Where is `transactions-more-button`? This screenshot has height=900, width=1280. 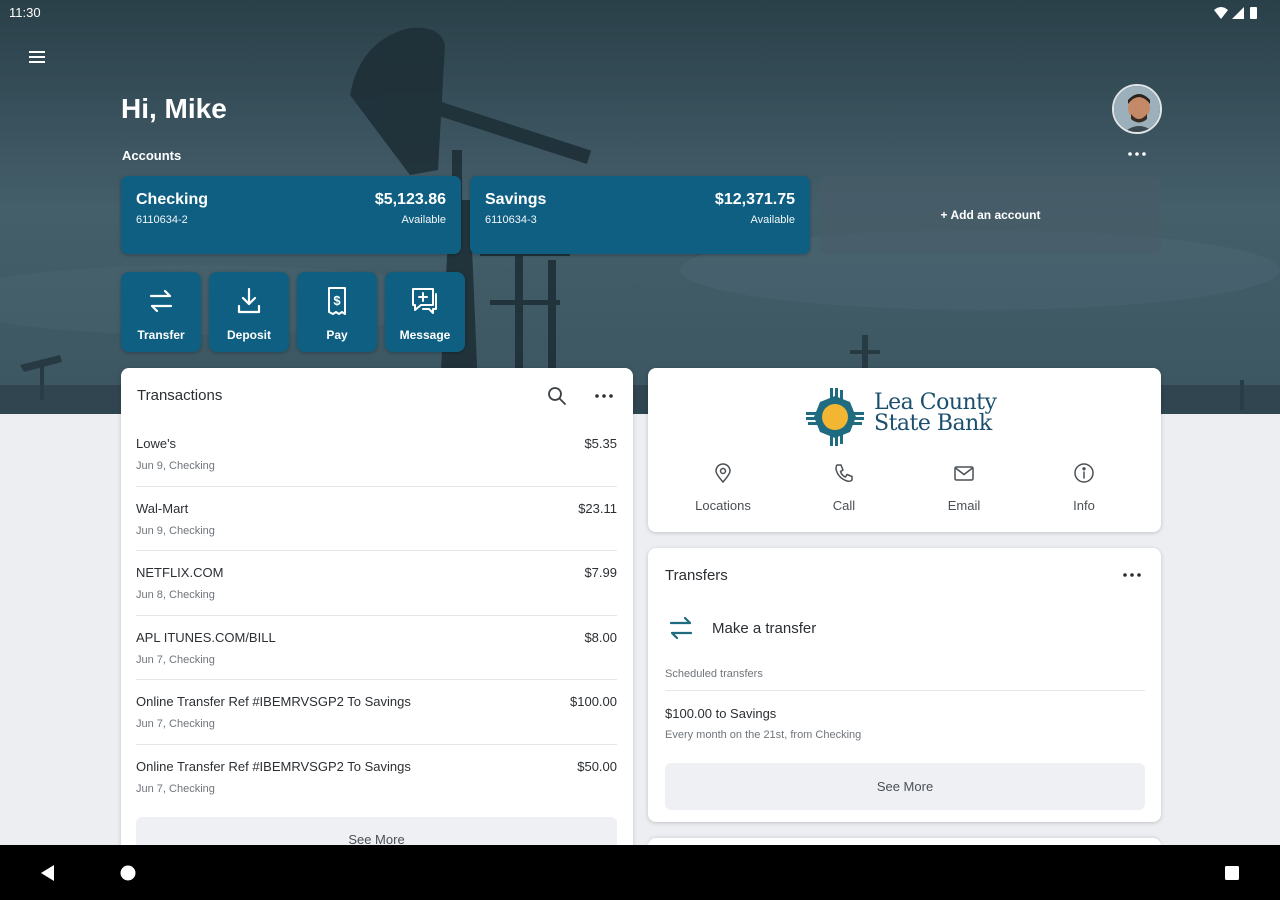
transactions-more-button is located at coordinates (604, 396).